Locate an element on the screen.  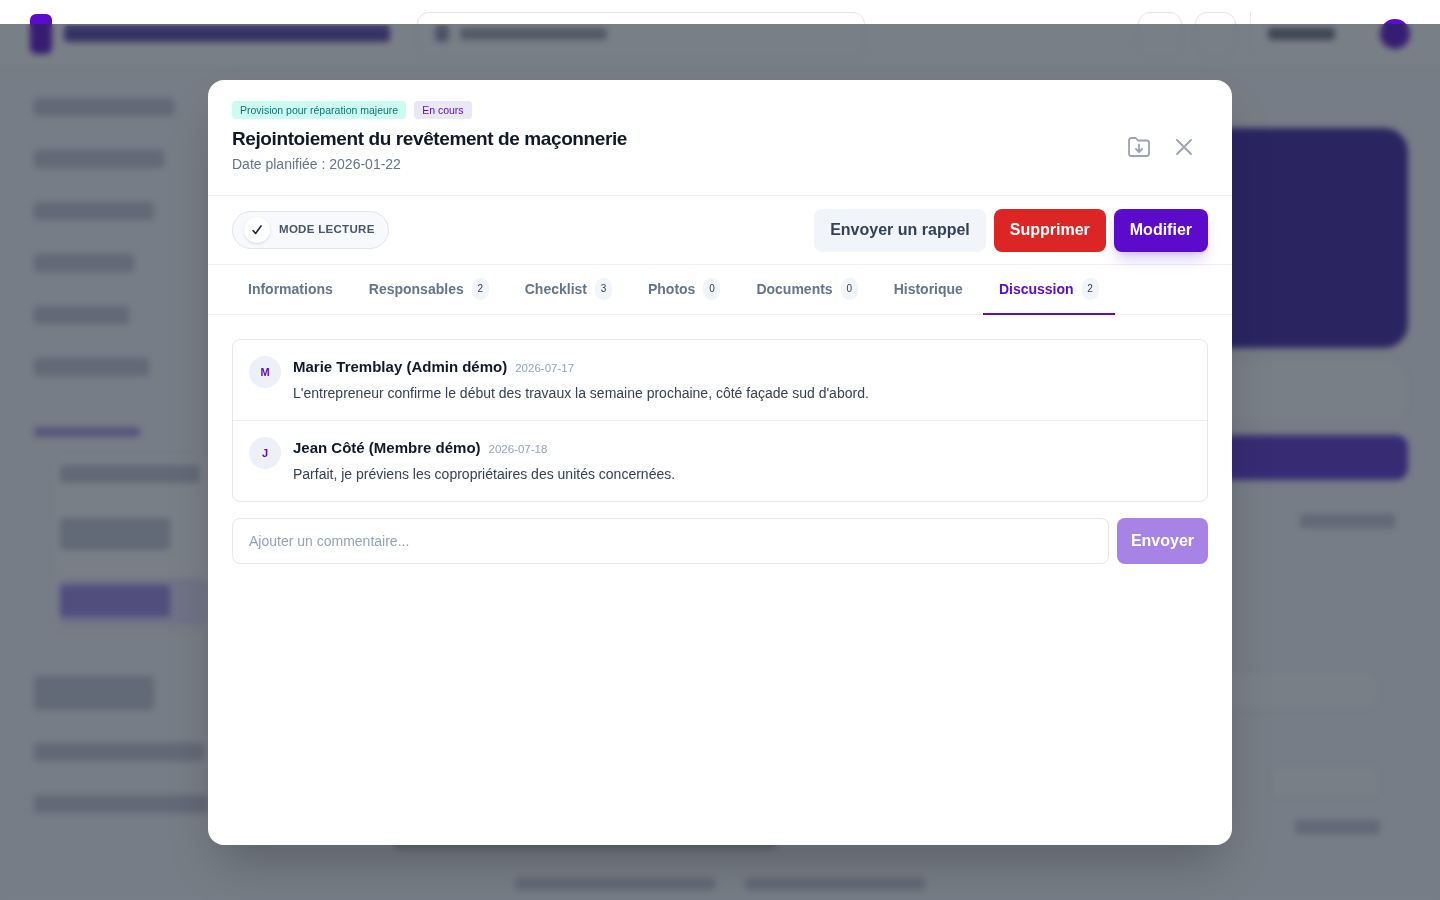
delete-button: Supprimer is located at coordinates (1049, 230).